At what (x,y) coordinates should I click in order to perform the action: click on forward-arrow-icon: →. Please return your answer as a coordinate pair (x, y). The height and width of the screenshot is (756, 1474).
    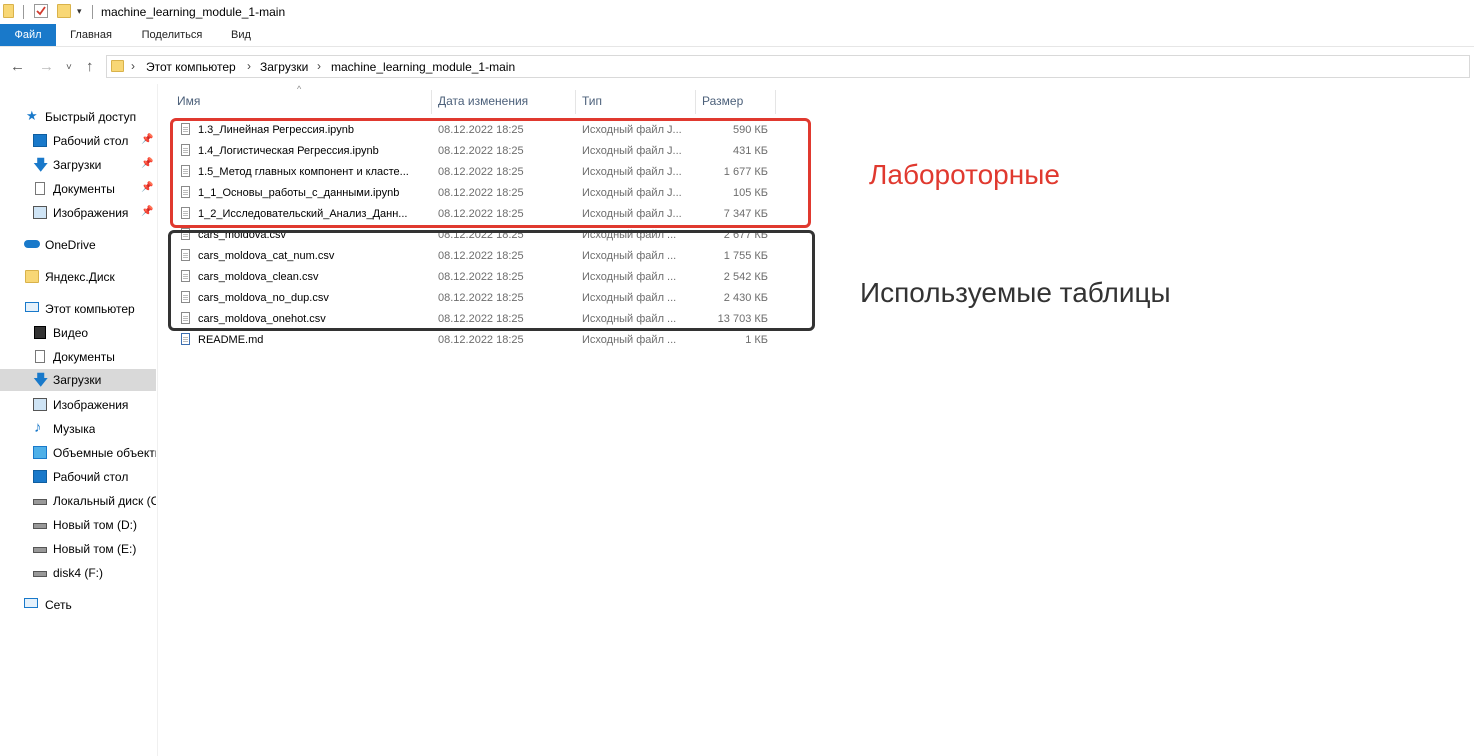
    Looking at the image, I should click on (46, 67).